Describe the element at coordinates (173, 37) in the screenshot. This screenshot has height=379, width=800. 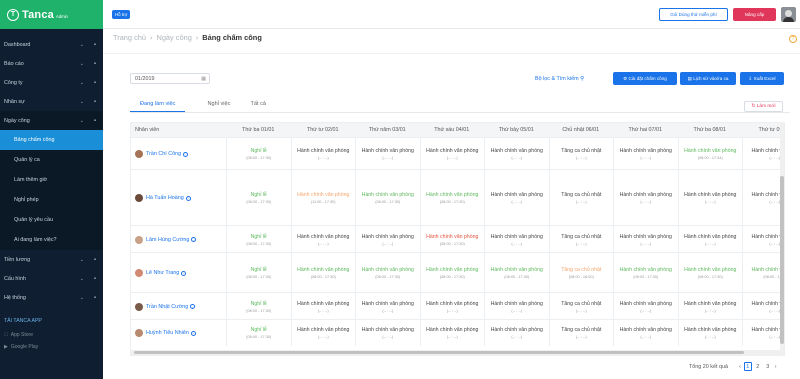
I see `breadcrumb-section: Ngày công` at that location.